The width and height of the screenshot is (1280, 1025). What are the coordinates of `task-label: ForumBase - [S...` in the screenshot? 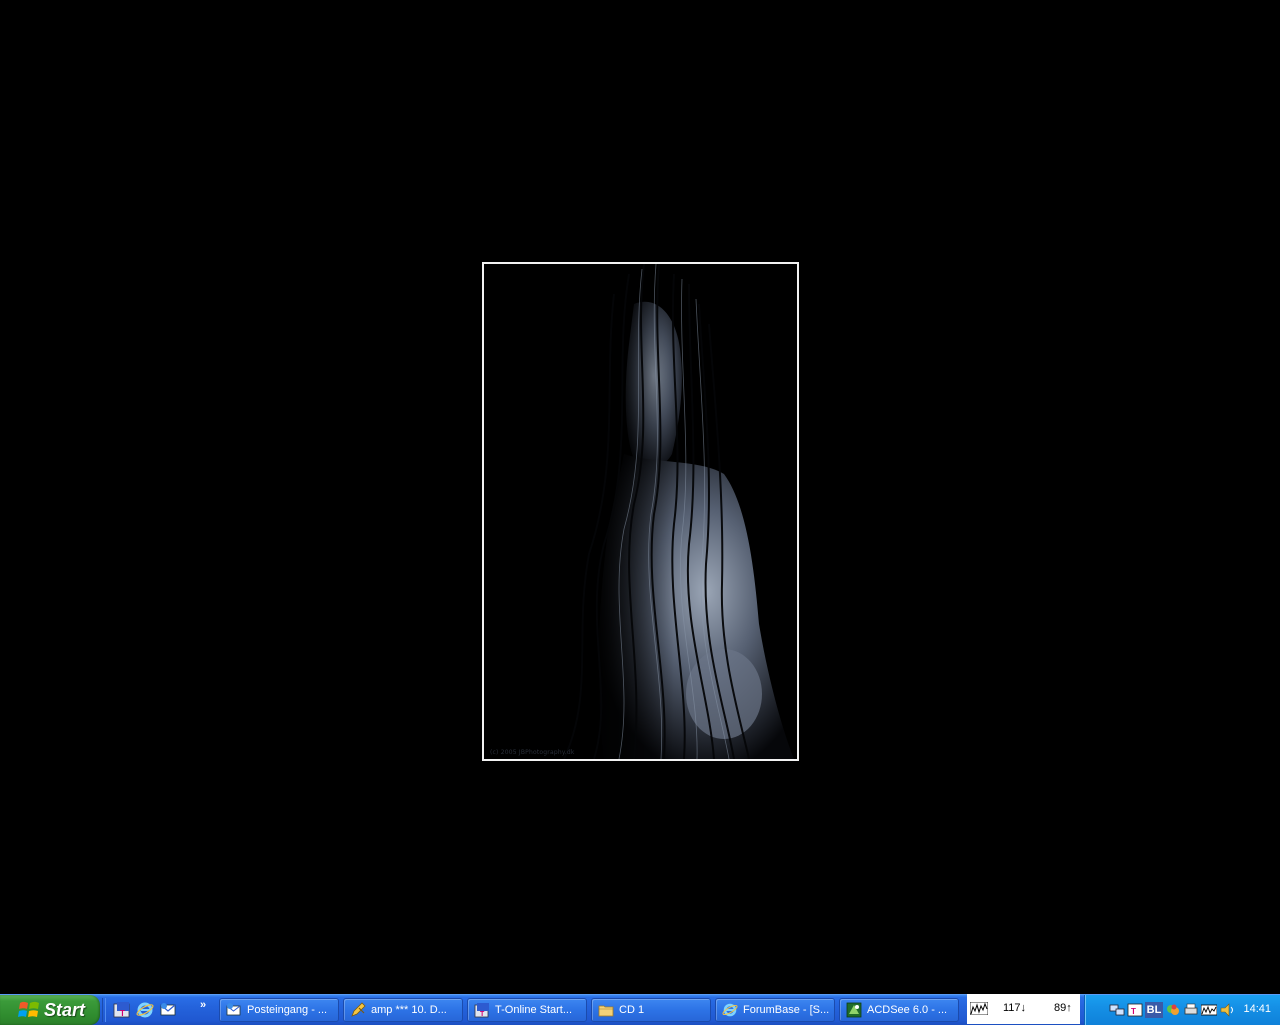 It's located at (786, 1010).